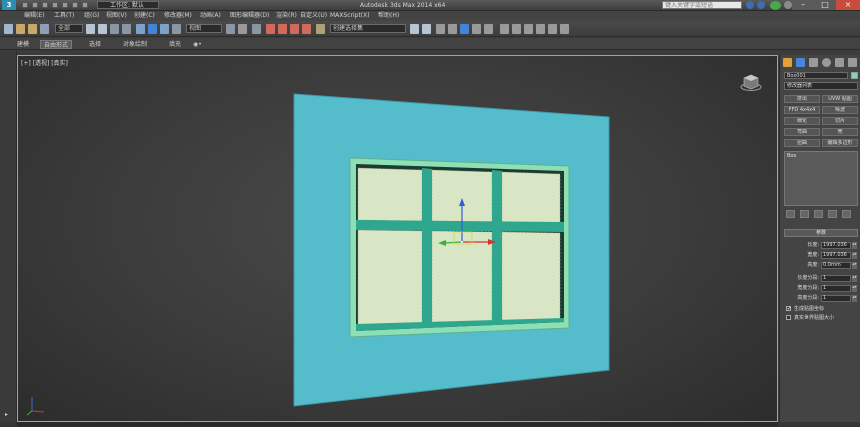 The width and height of the screenshot is (860, 427). What do you see at coordinates (802, 143) in the screenshot?
I see `modifier-button: 扭曲` at bounding box center [802, 143].